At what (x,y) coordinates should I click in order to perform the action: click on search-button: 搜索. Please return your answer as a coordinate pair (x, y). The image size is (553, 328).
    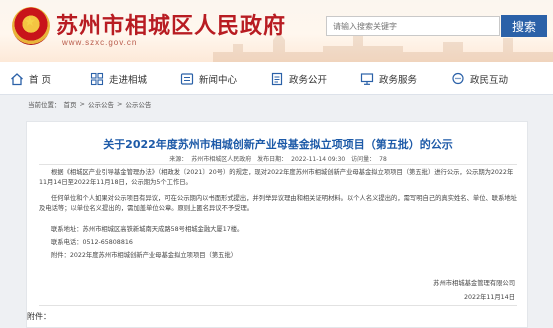
    Looking at the image, I should click on (524, 26).